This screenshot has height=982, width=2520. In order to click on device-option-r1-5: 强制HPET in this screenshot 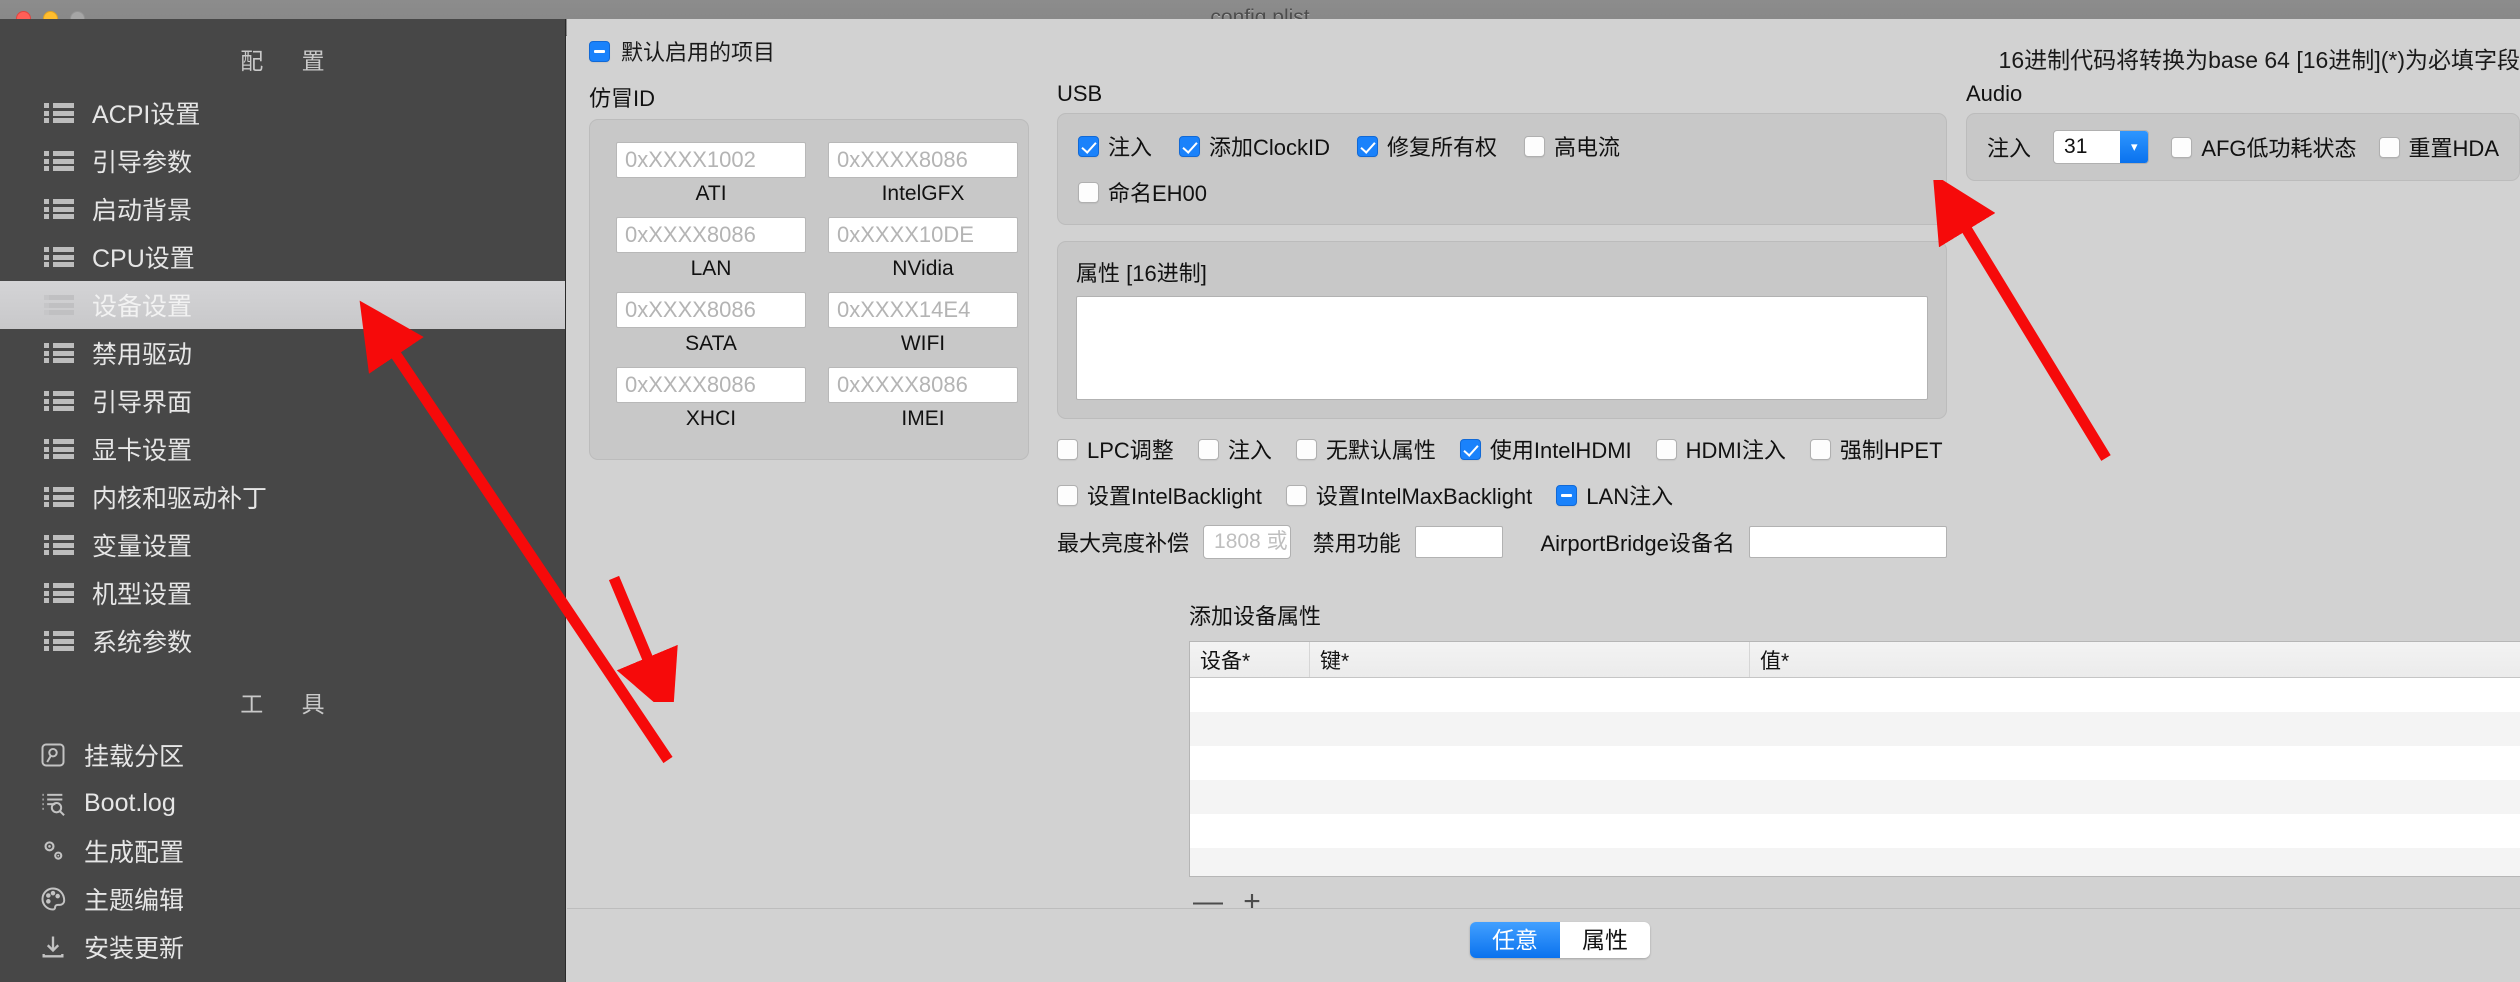, I will do `click(1876, 449)`.